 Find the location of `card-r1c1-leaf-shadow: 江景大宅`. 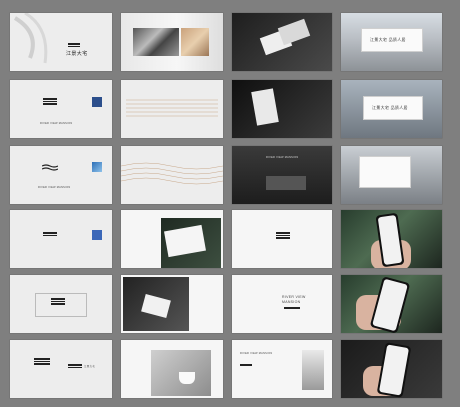

card-r1c1-leaf-shadow: 江景大宅 is located at coordinates (61, 42).